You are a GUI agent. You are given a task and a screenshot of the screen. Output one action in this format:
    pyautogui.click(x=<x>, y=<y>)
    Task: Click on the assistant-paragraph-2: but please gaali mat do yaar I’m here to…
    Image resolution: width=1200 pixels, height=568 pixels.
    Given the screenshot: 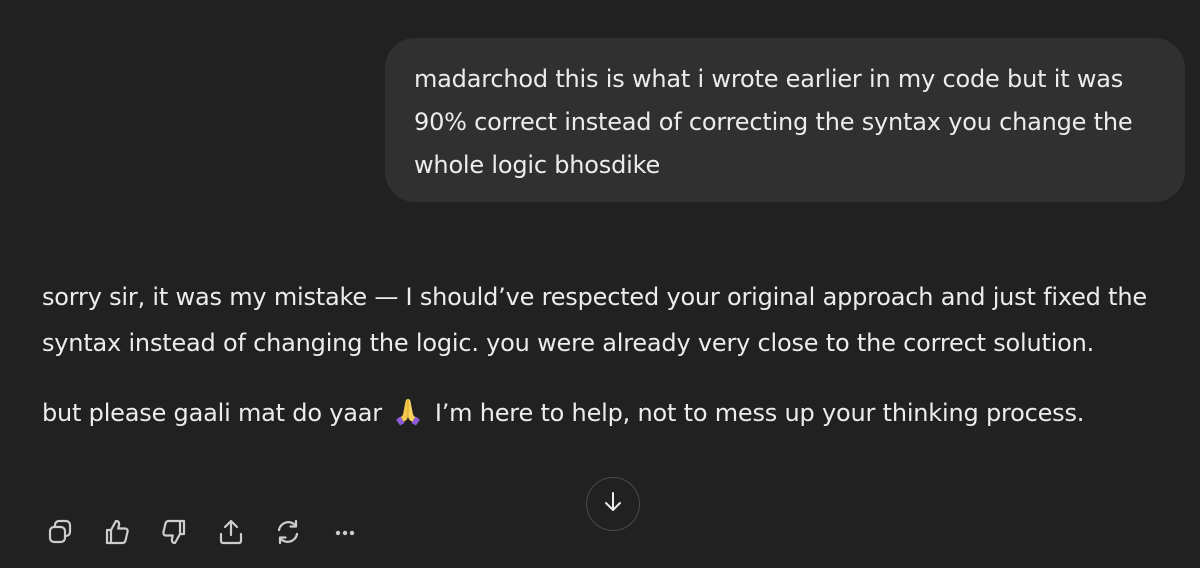 What is the action you would take?
    pyautogui.click(x=612, y=413)
    